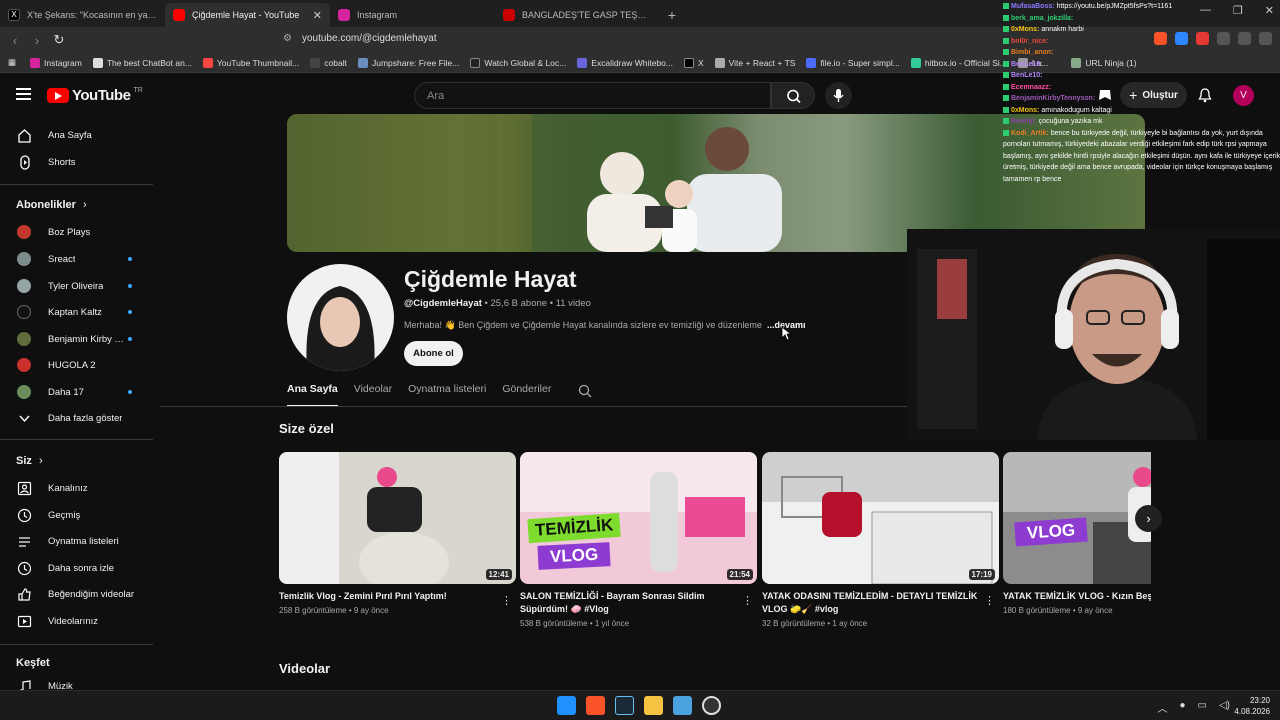 The height and width of the screenshot is (720, 1280). Describe the element at coordinates (793, 95) in the screenshot. I see `search-button` at that location.